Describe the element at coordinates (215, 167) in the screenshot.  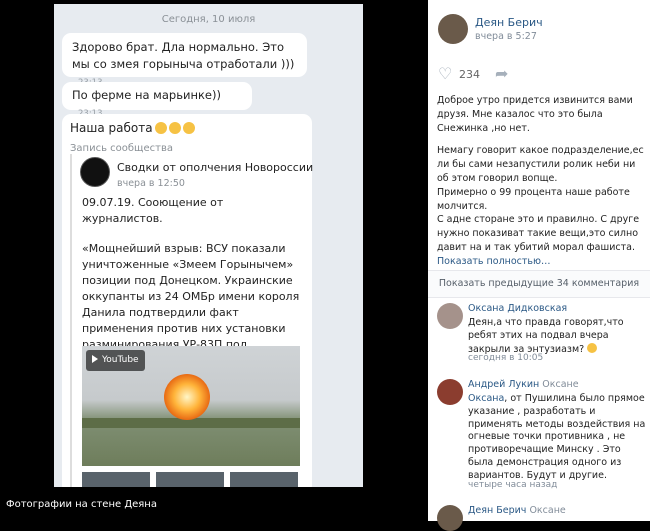
I see `community-name: Сводки от ополчения Новороссии` at that location.